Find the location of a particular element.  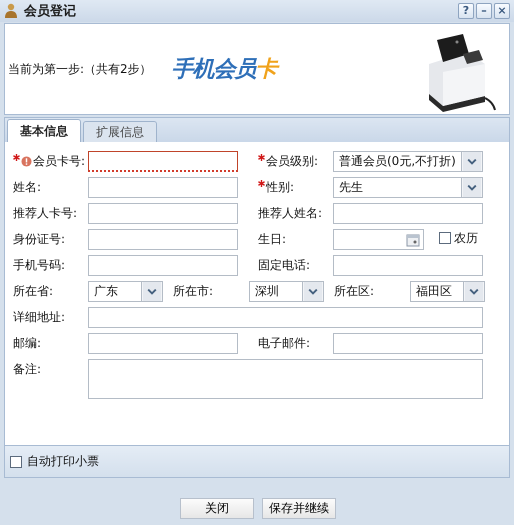

window-control-button: × is located at coordinates (502, 11).